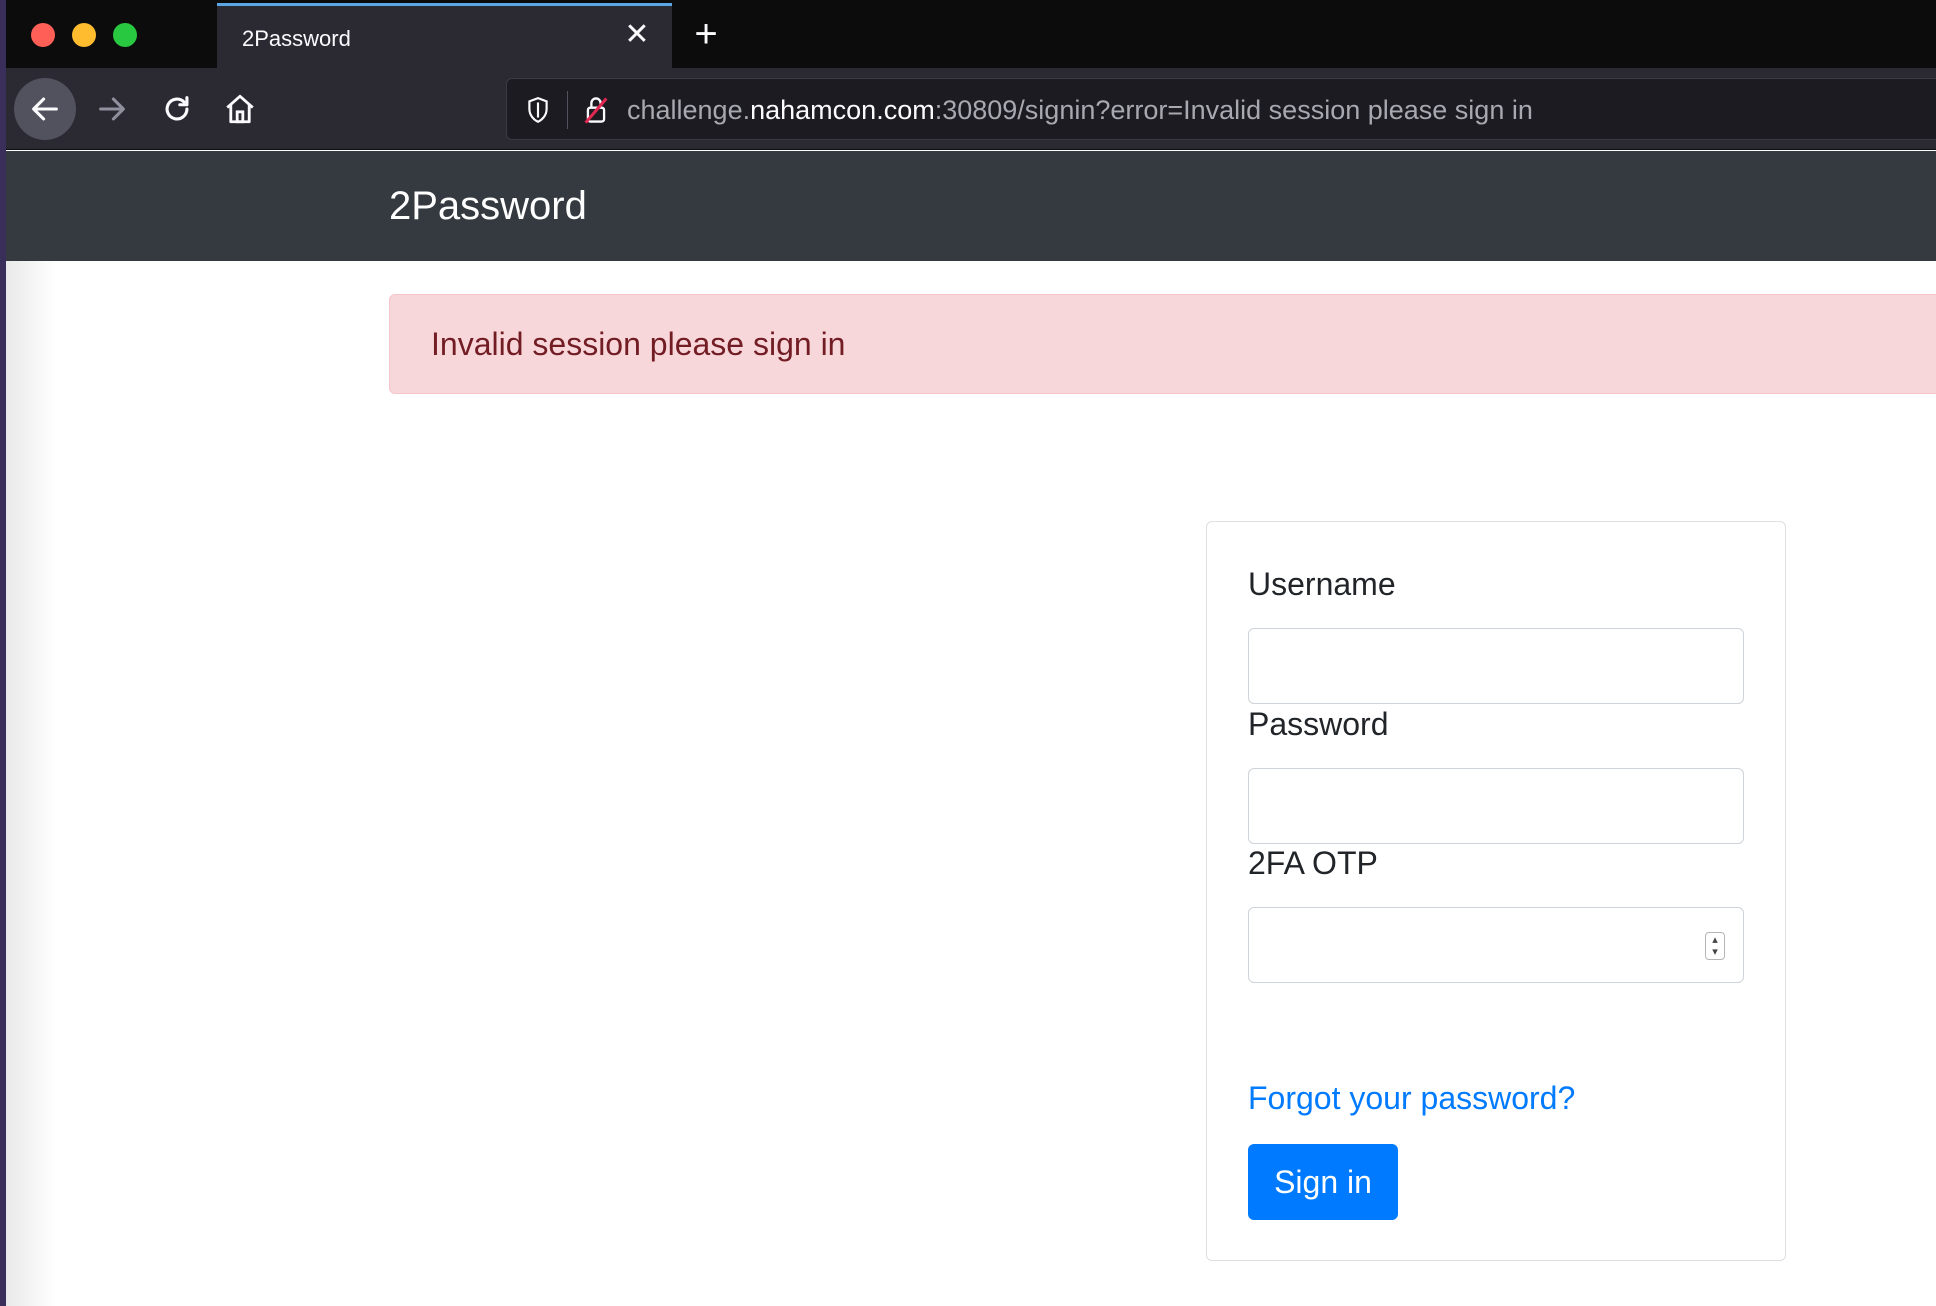 The width and height of the screenshot is (1936, 1306). What do you see at coordinates (596, 110) in the screenshot?
I see `insecure-lock-icon` at bounding box center [596, 110].